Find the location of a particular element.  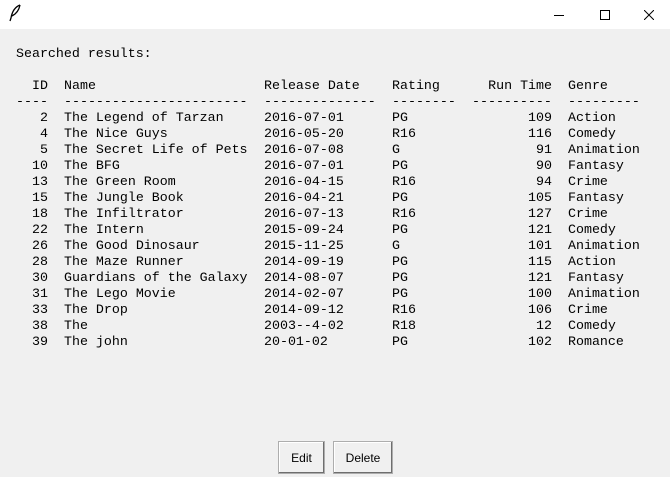

feather-icon is located at coordinates (15, 13).